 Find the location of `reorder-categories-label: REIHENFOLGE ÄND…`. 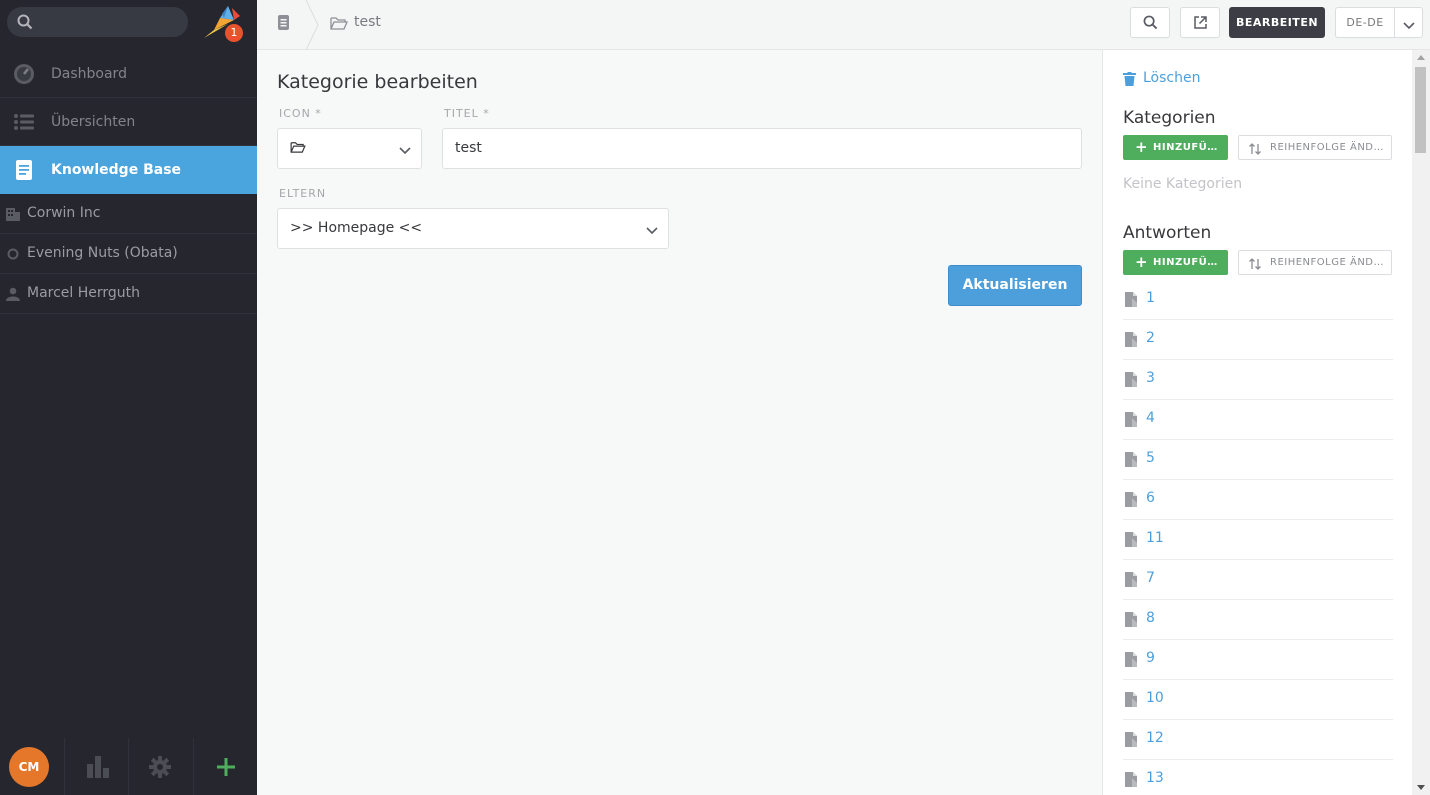

reorder-categories-label: REIHENFOLGE ÄND… is located at coordinates (1327, 147).